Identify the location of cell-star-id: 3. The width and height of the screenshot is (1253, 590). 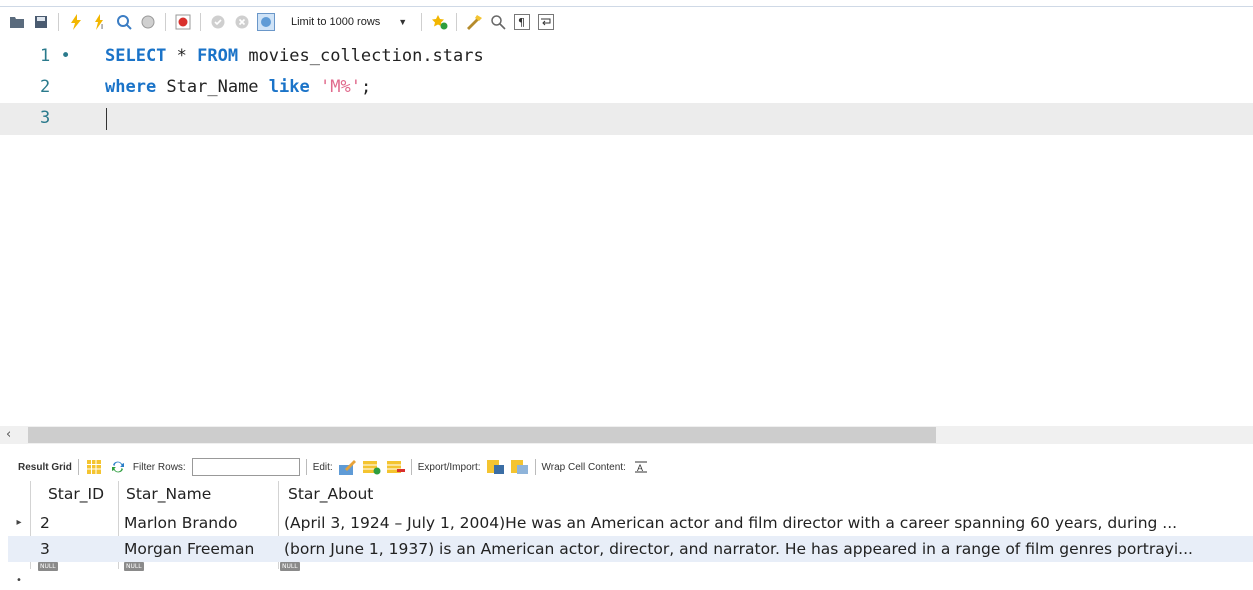
(79, 549).